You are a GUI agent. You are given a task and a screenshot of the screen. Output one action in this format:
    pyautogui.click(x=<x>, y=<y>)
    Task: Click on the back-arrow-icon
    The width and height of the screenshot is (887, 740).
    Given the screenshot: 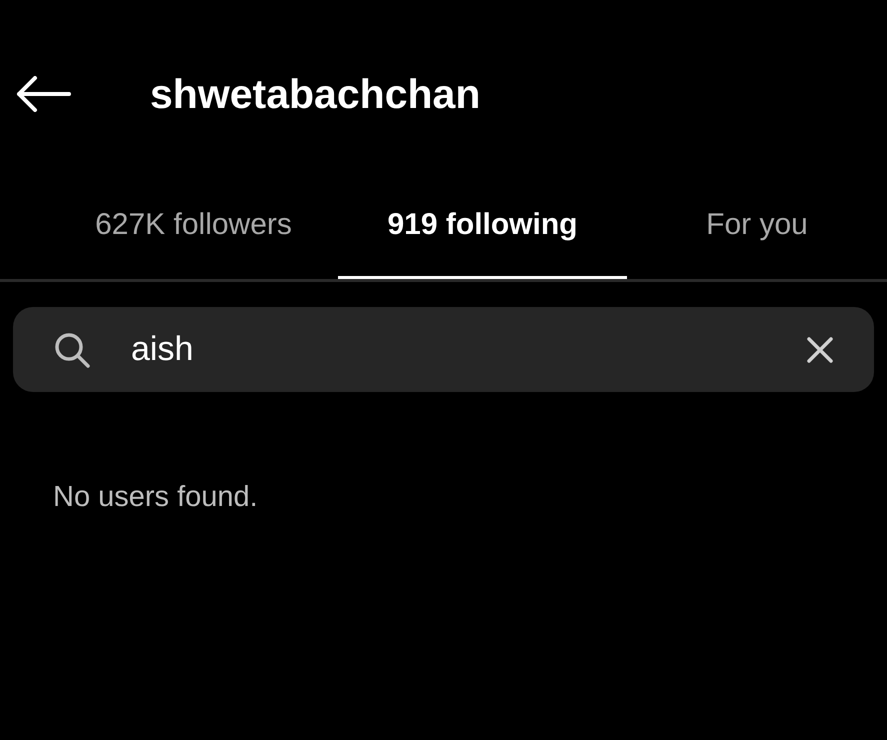 What is the action you would take?
    pyautogui.click(x=43, y=94)
    